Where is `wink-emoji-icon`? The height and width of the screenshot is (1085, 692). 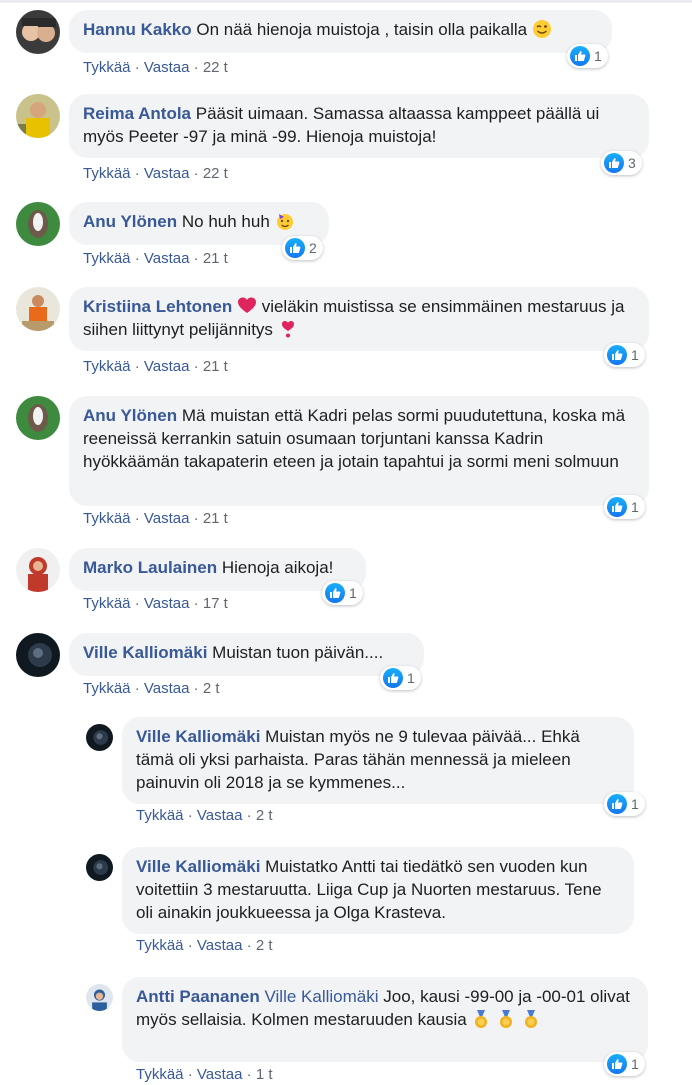 wink-emoji-icon is located at coordinates (542, 29).